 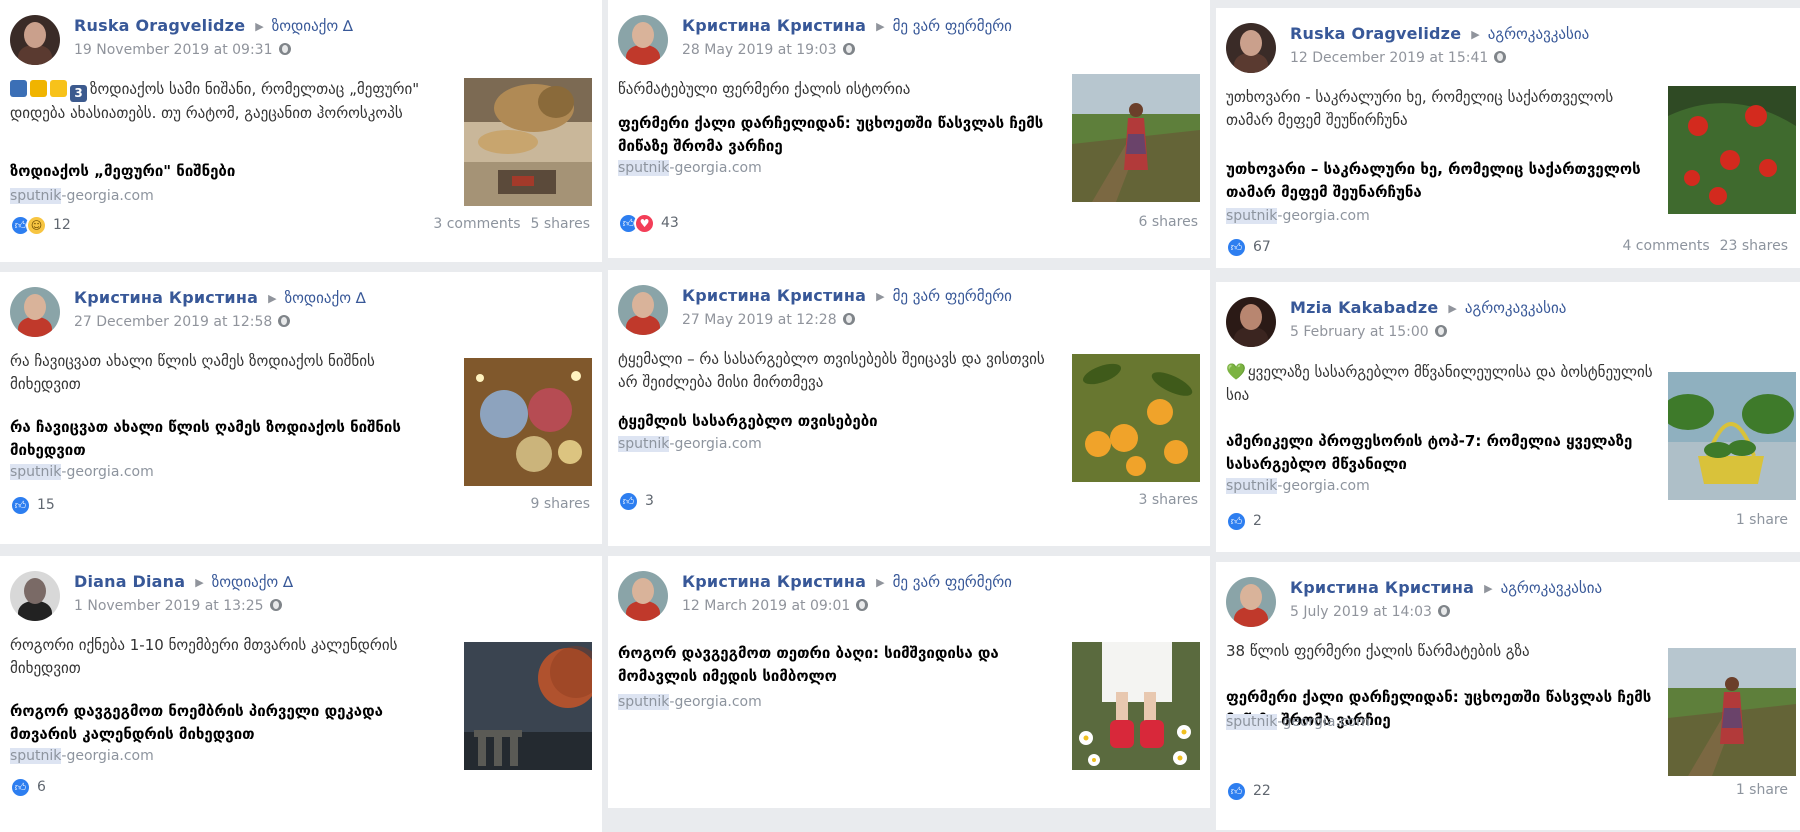 I want to click on link-headline: ტყემლის სასარგებლო თვისებები, so click(x=838, y=421).